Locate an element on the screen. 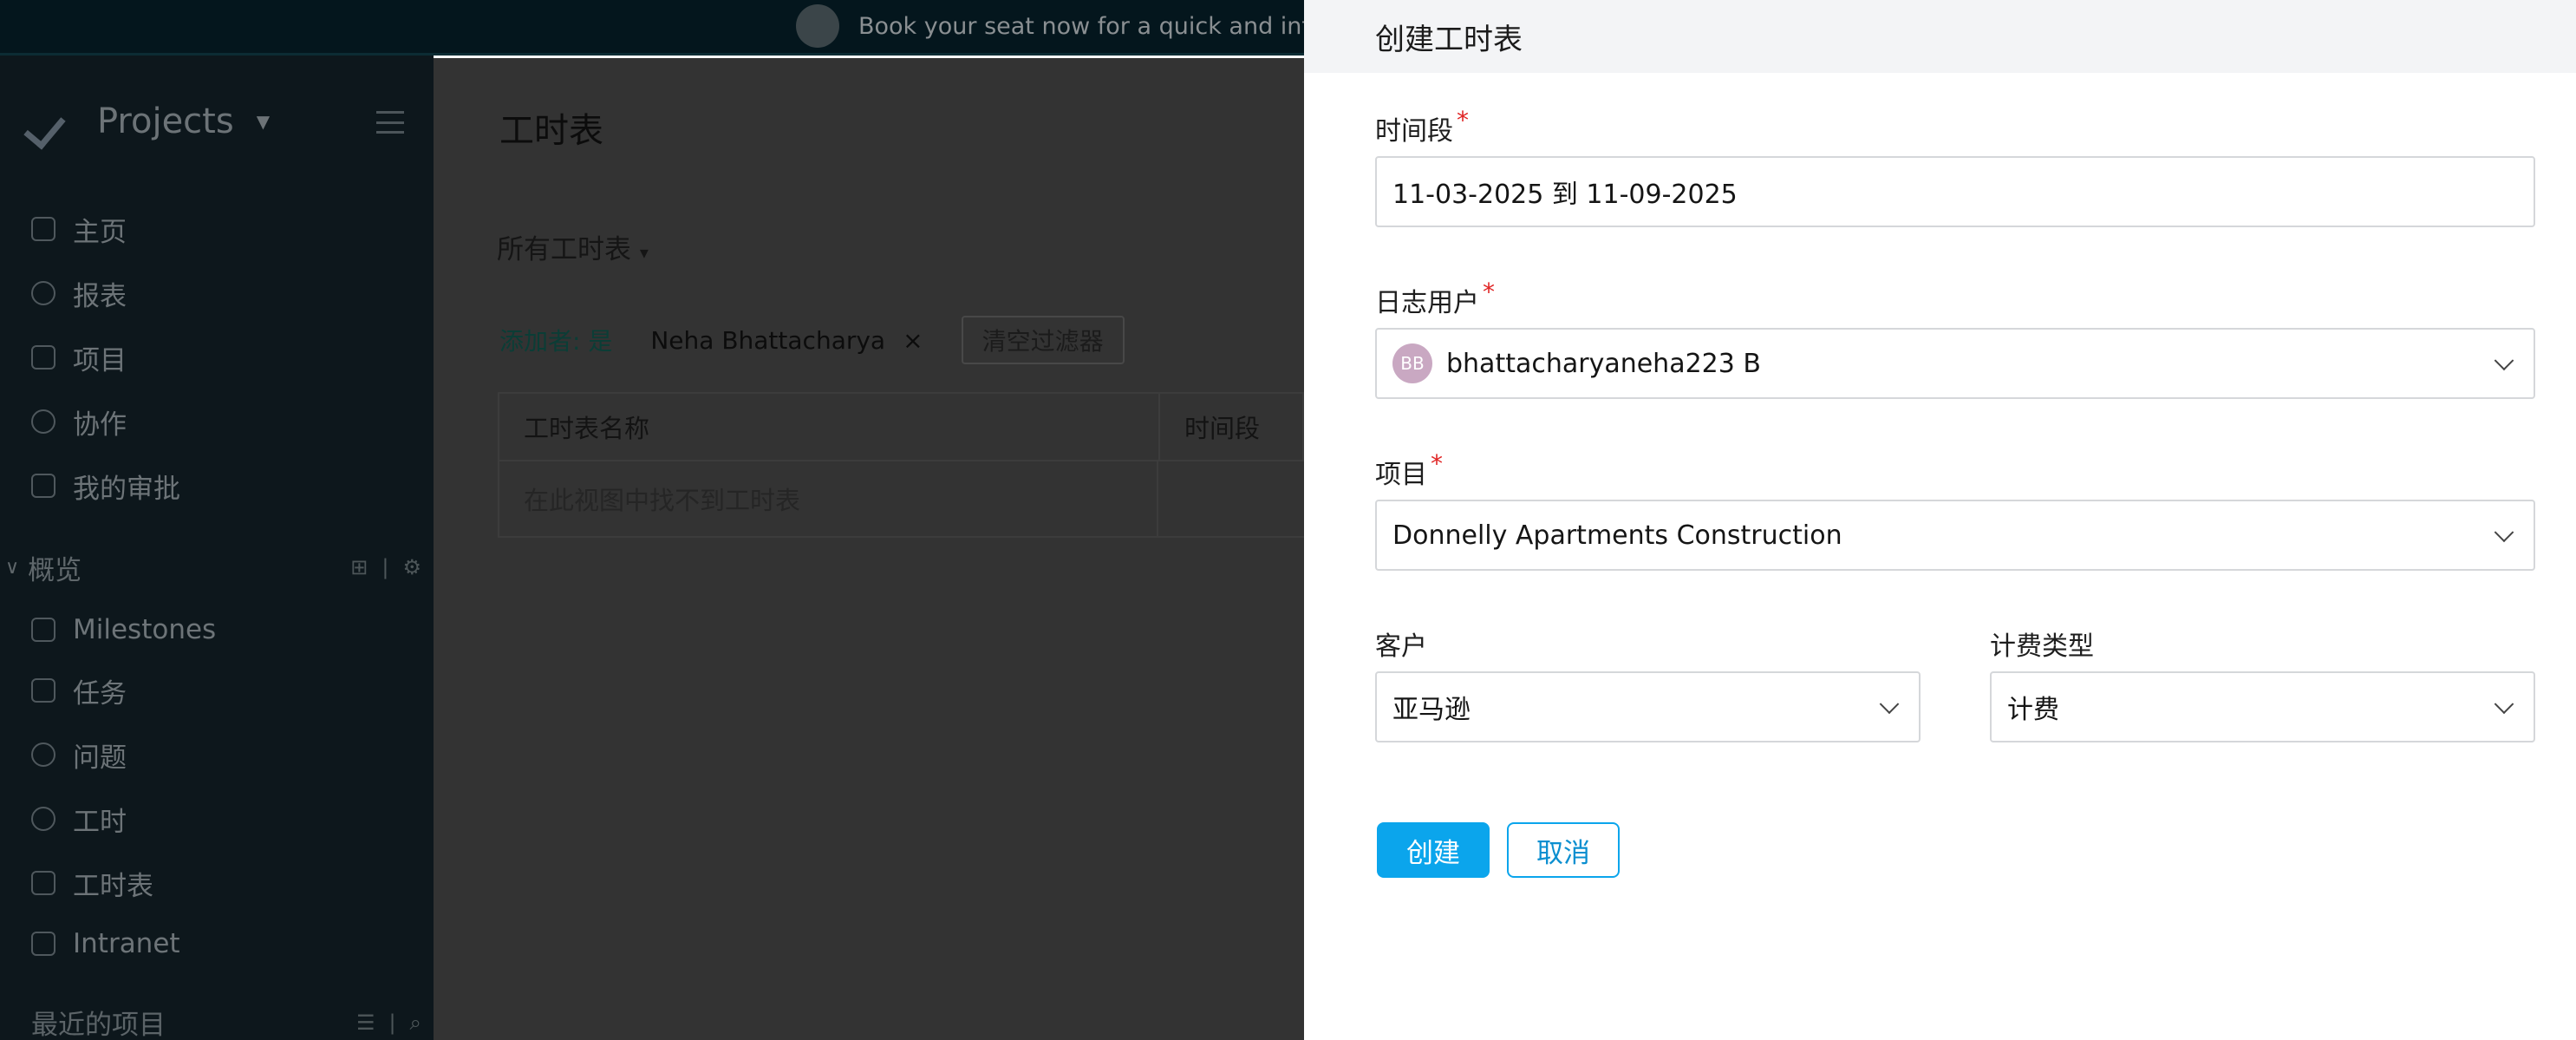  nav-item-issues: 问题 is located at coordinates (79, 755).